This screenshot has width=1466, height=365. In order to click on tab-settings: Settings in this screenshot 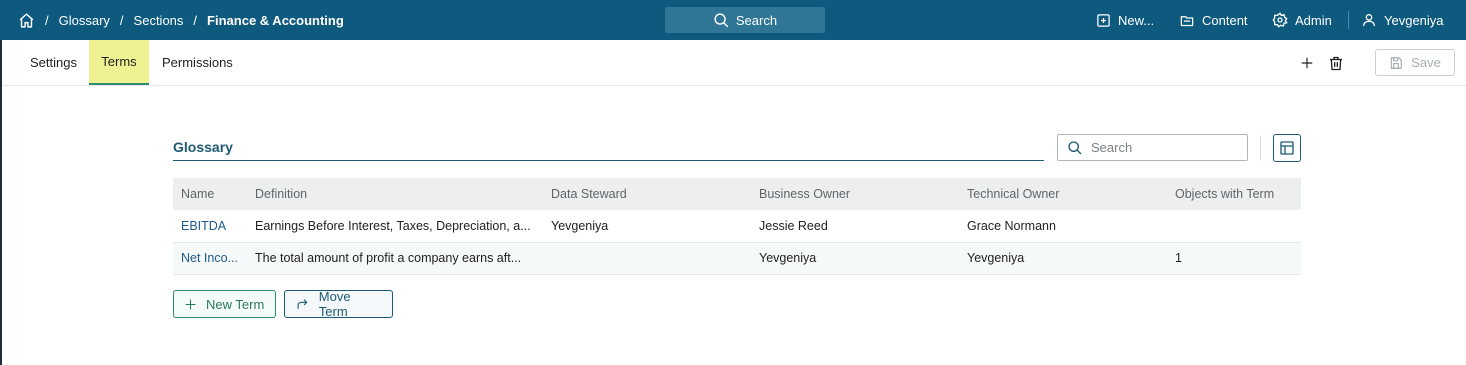, I will do `click(53, 62)`.